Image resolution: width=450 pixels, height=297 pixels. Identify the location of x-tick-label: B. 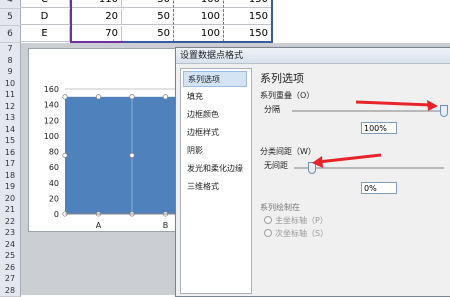
(166, 225).